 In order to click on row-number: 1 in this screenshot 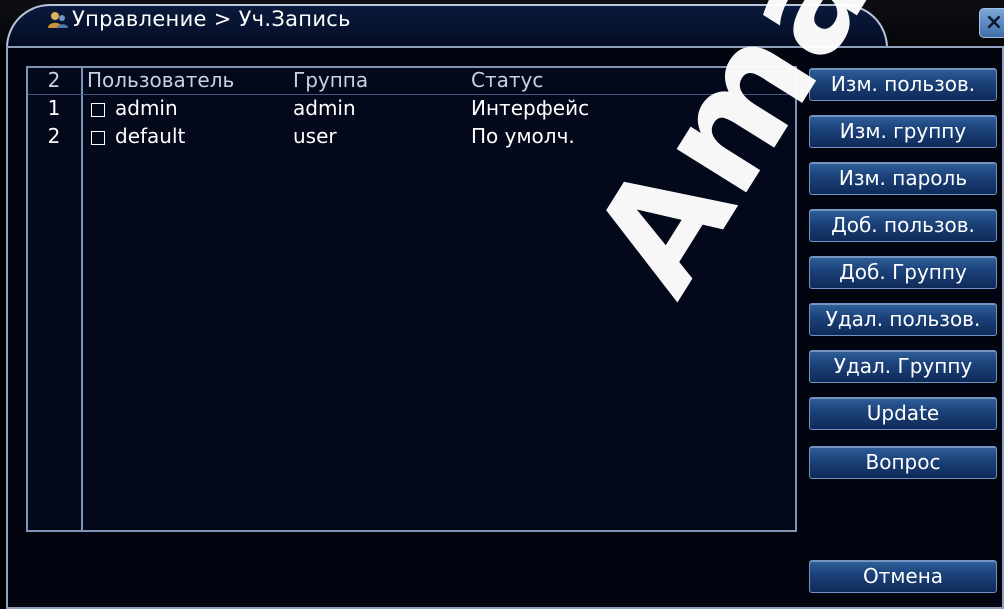, I will do `click(54, 108)`.